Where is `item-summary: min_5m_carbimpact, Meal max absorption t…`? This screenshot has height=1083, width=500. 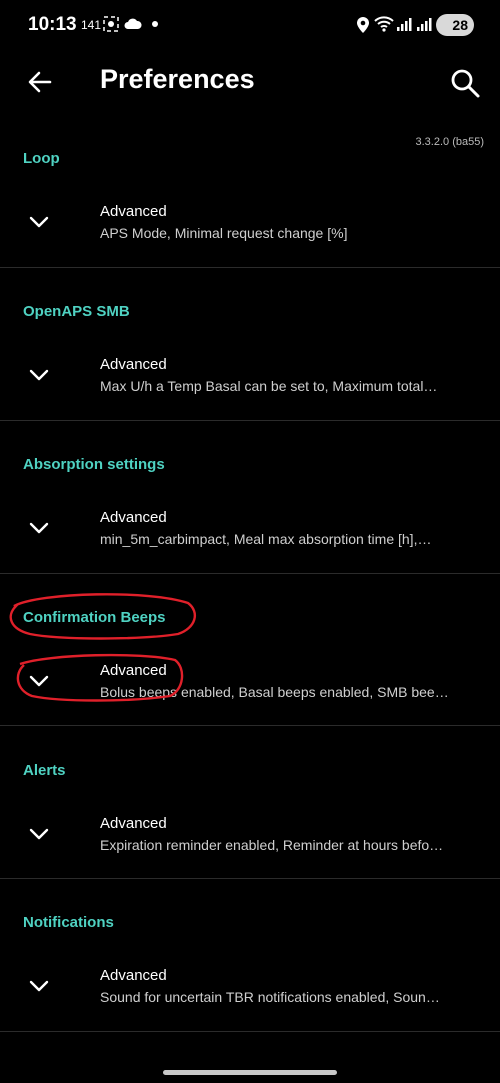
item-summary: min_5m_carbimpact, Meal max absorption t… is located at coordinates (266, 539).